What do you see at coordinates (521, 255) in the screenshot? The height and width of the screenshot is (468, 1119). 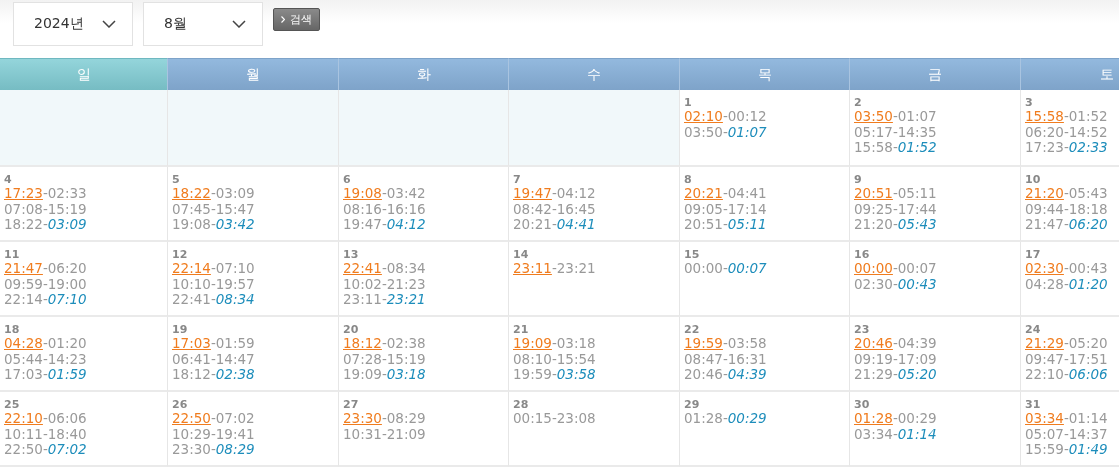 I see `day-number: 14` at bounding box center [521, 255].